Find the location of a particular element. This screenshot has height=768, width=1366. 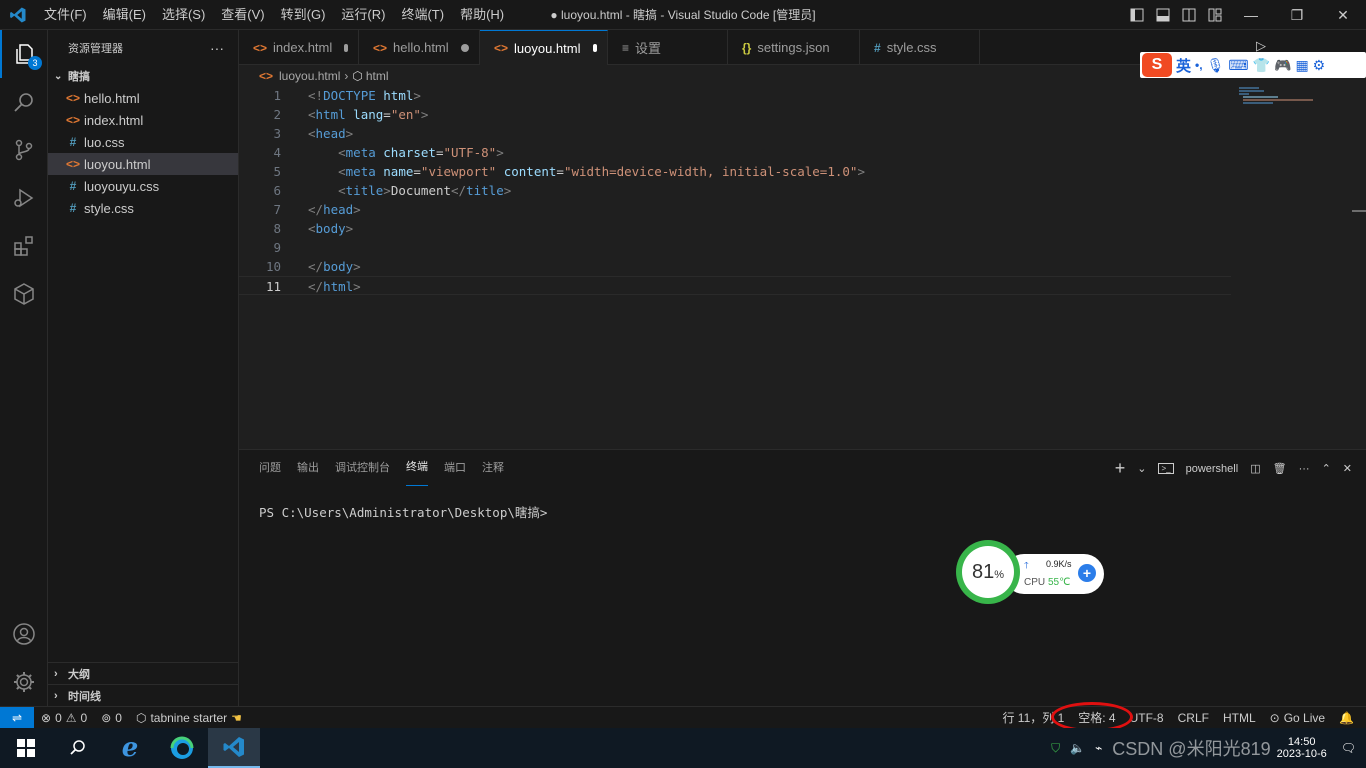

performance-widget: 81% 🡑 0.9K/s CPU 55℃ + is located at coordinates (1030, 573).